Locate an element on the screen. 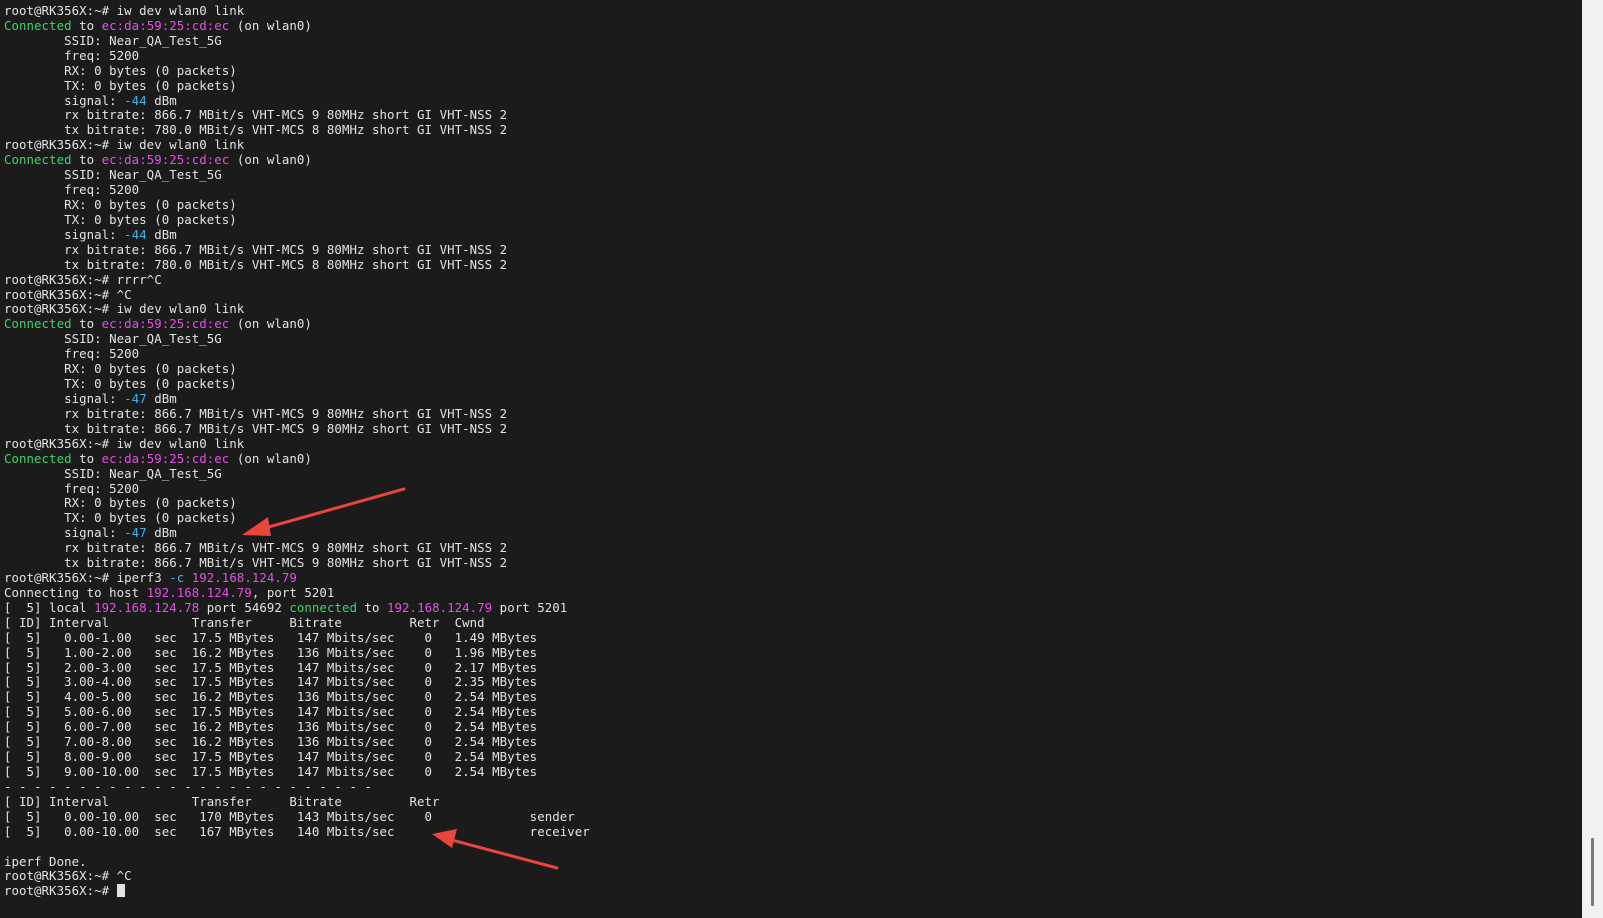 This screenshot has height=918, width=1603. highlighted-text: connected is located at coordinates (323, 607).